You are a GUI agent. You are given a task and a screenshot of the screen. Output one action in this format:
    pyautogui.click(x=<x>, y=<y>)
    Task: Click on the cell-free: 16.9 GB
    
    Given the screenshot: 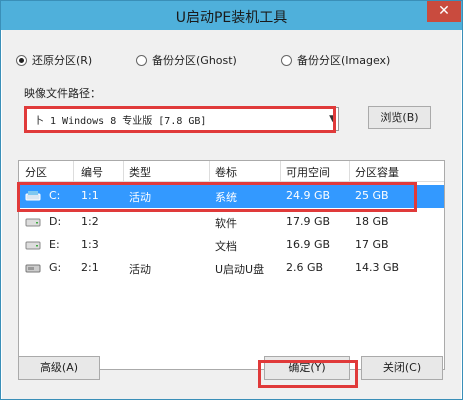 What is the action you would take?
    pyautogui.click(x=308, y=244)
    